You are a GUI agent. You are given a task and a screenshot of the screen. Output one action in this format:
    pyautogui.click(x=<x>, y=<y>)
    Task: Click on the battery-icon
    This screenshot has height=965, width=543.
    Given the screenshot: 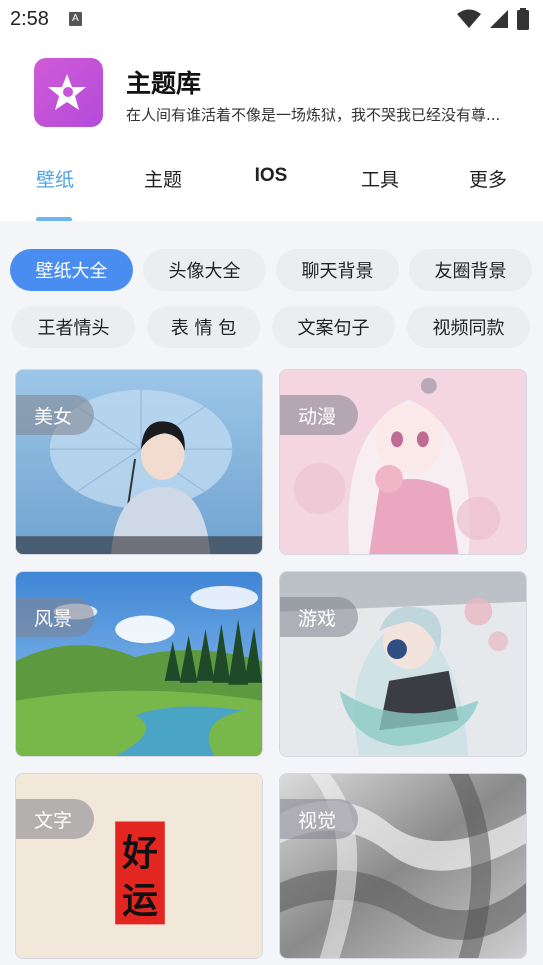 What is the action you would take?
    pyautogui.click(x=523, y=19)
    